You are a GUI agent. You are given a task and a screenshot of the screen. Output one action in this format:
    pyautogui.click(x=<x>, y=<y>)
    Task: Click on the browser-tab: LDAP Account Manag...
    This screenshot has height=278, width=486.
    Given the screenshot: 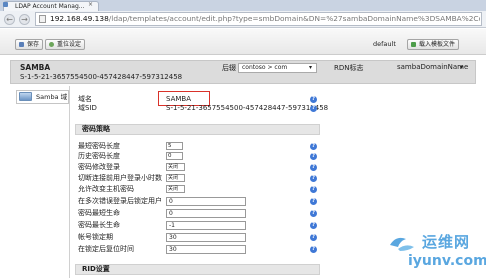 What is the action you would take?
    pyautogui.click(x=51, y=6)
    